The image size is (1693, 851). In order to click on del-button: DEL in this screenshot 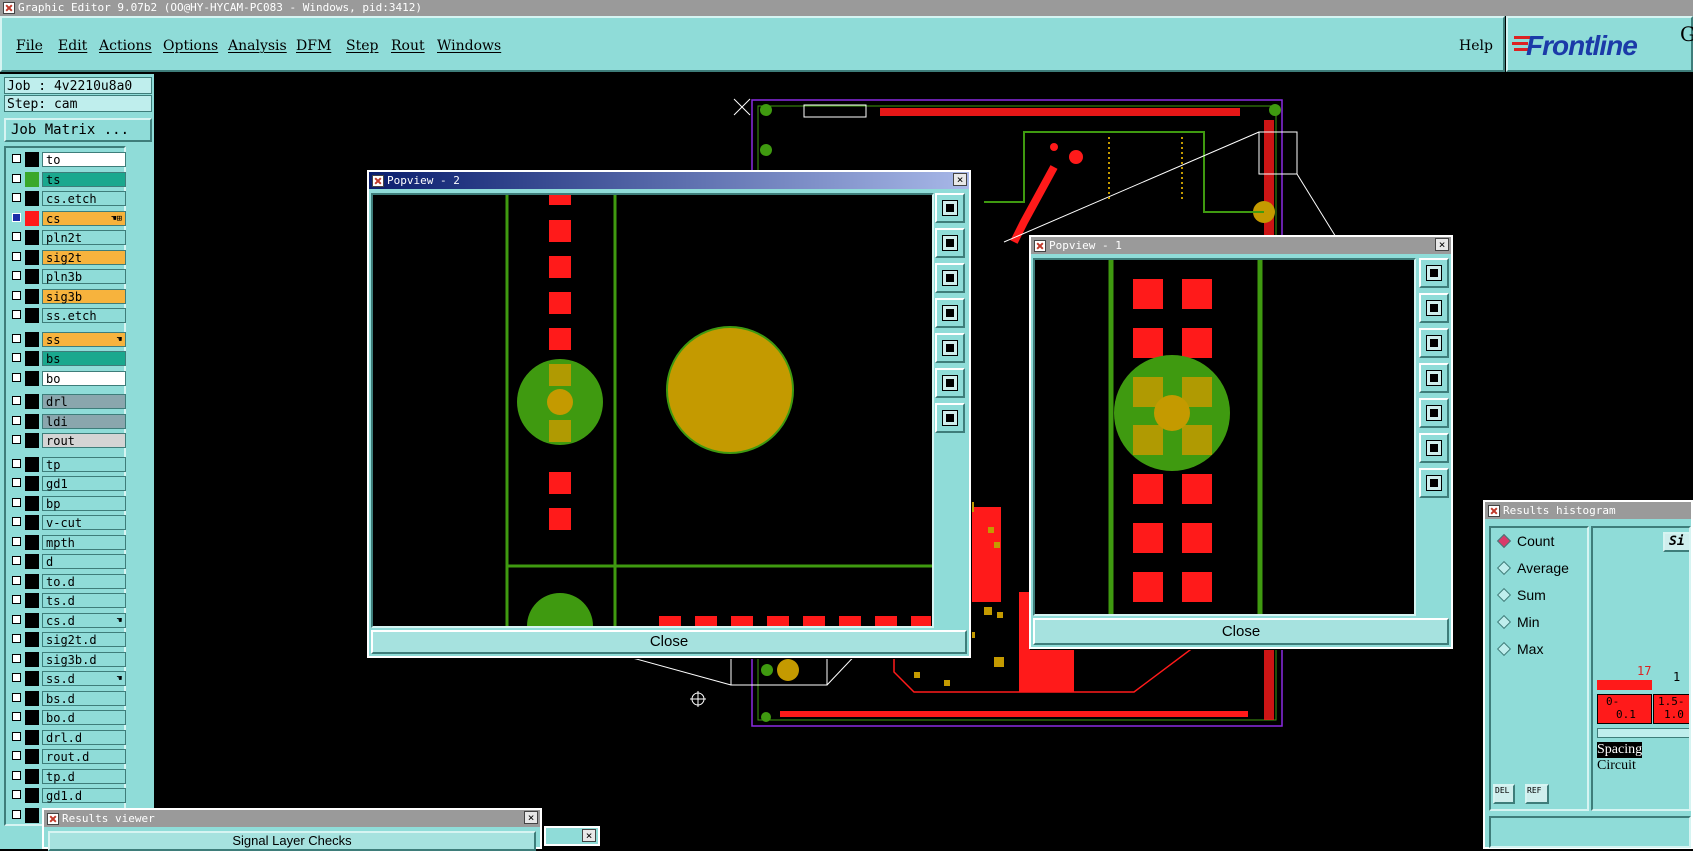, I will do `click(1504, 794)`.